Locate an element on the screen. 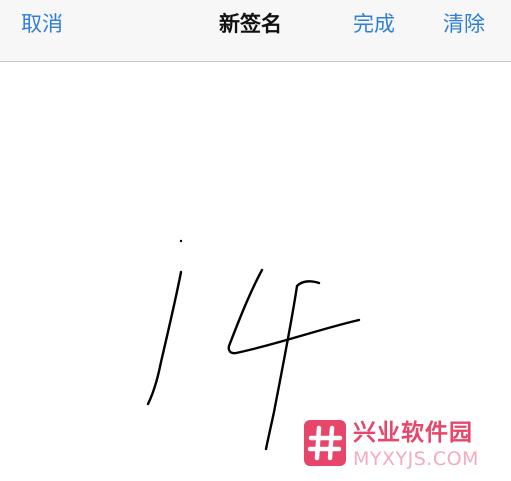  watermark: 兴业软件园 MYXYJS.COM is located at coordinates (404, 446).